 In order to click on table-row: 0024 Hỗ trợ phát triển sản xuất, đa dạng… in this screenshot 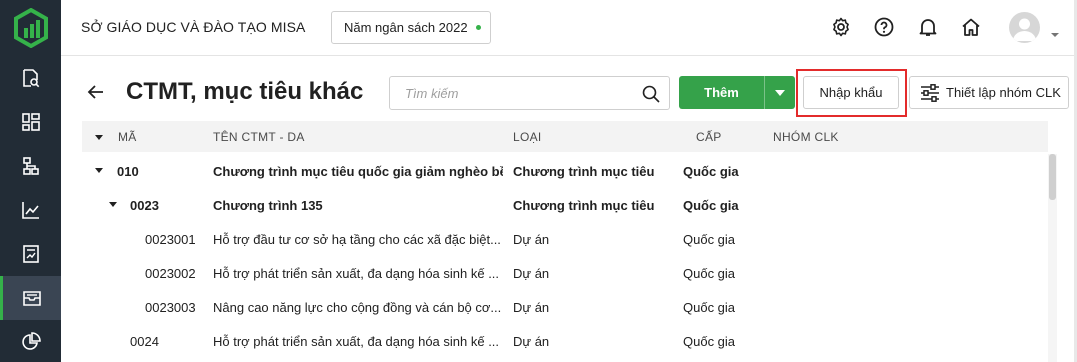, I will do `click(565, 341)`.